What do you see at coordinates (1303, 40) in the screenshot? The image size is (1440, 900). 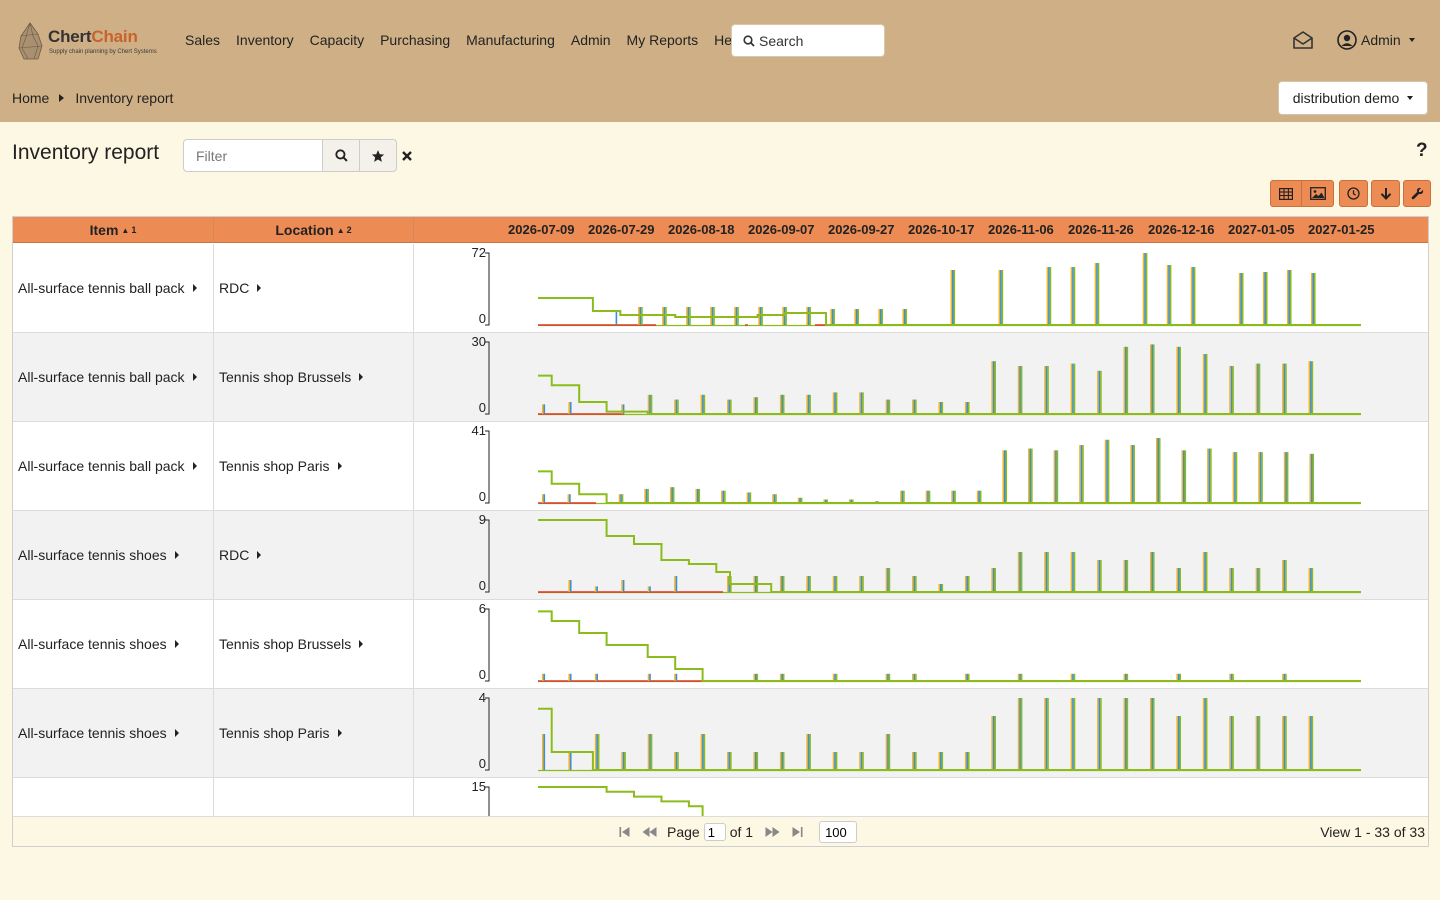 I see `messages-icon` at bounding box center [1303, 40].